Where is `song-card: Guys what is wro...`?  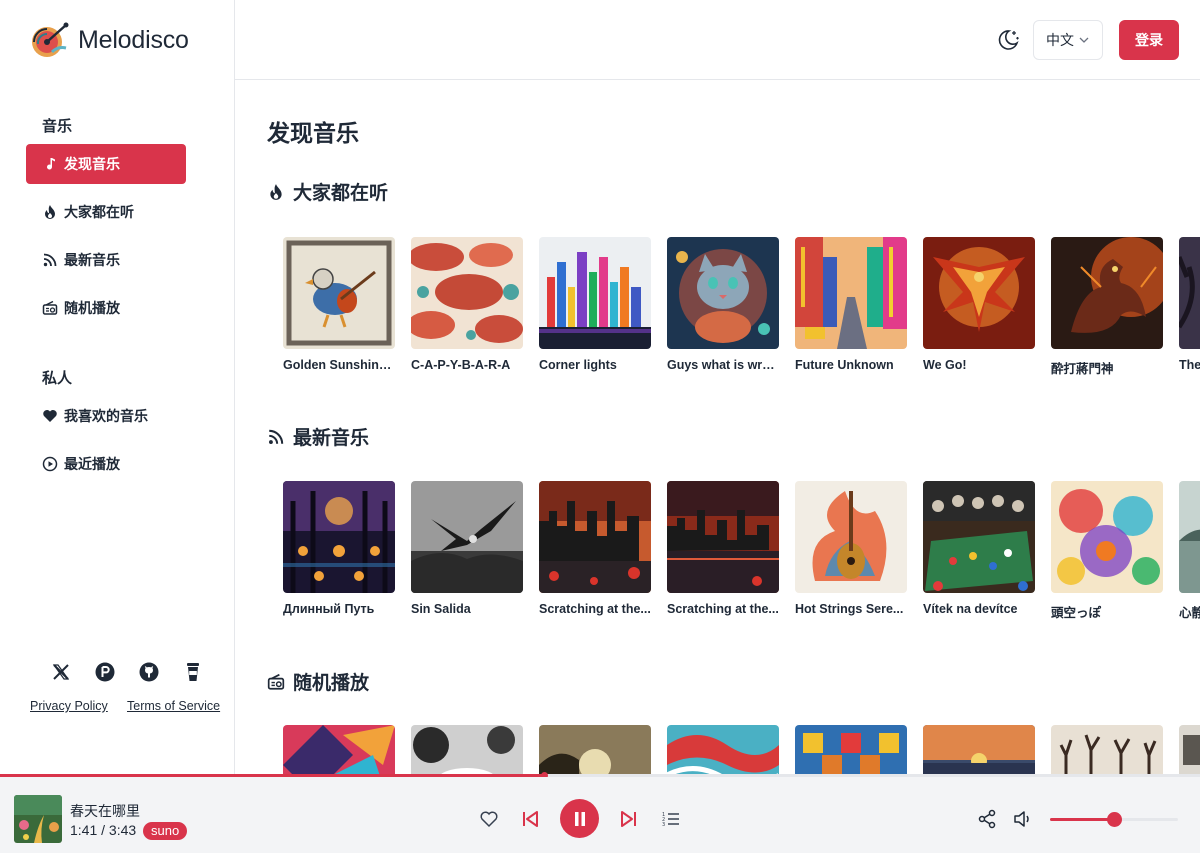
song-card: Guys what is wro... is located at coordinates (723, 307).